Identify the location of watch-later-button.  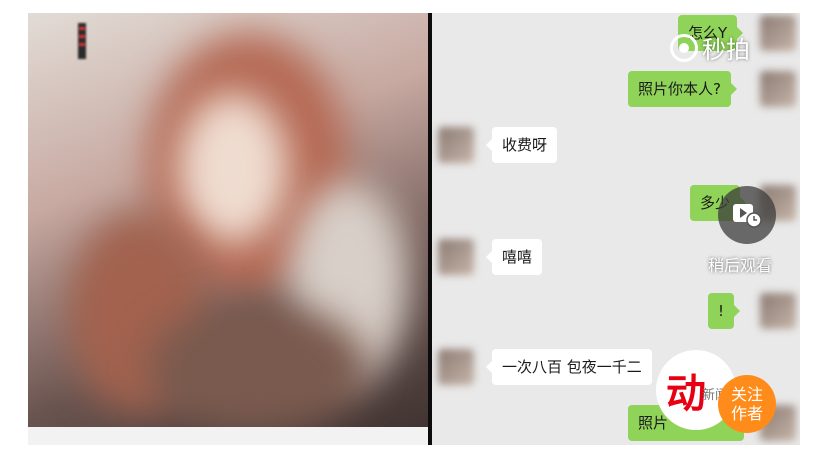
(747, 215).